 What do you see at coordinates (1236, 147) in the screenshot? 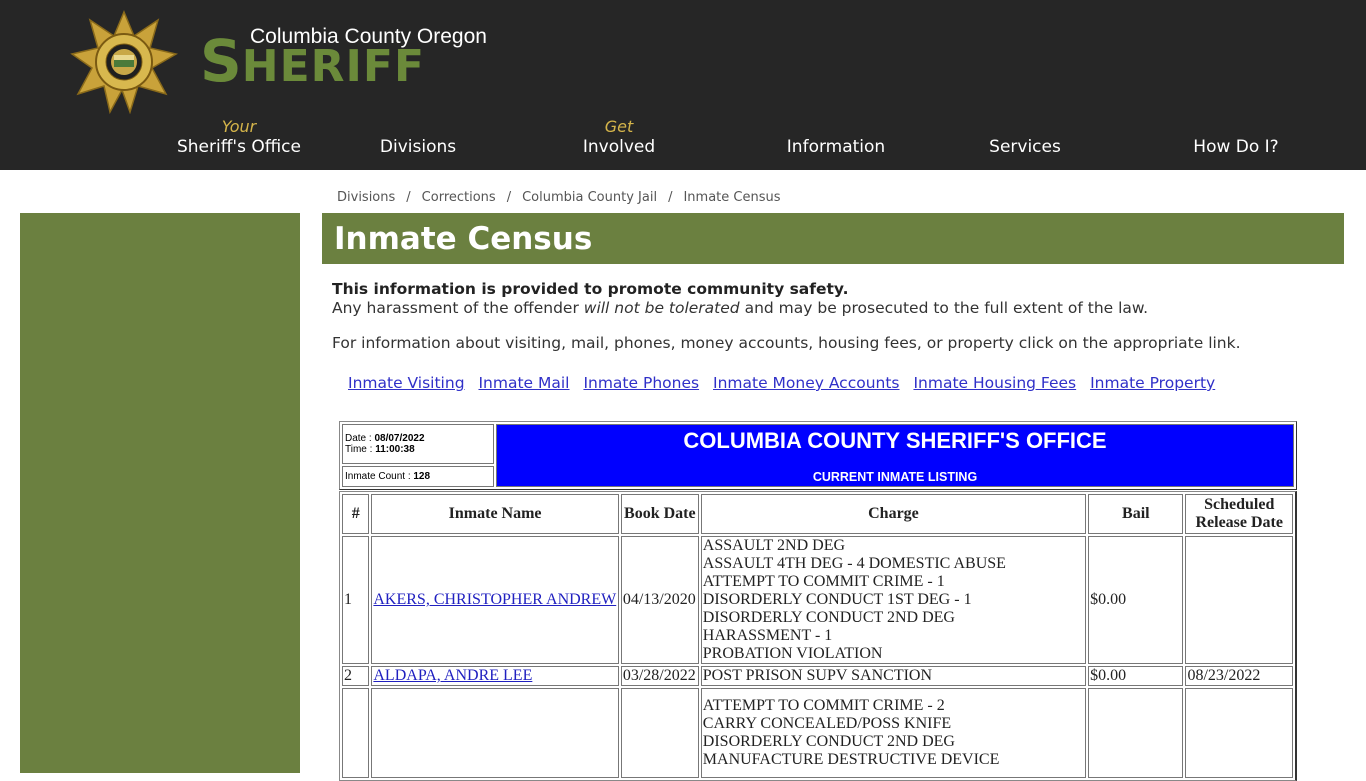
I see `nav-label: How Do I?` at bounding box center [1236, 147].